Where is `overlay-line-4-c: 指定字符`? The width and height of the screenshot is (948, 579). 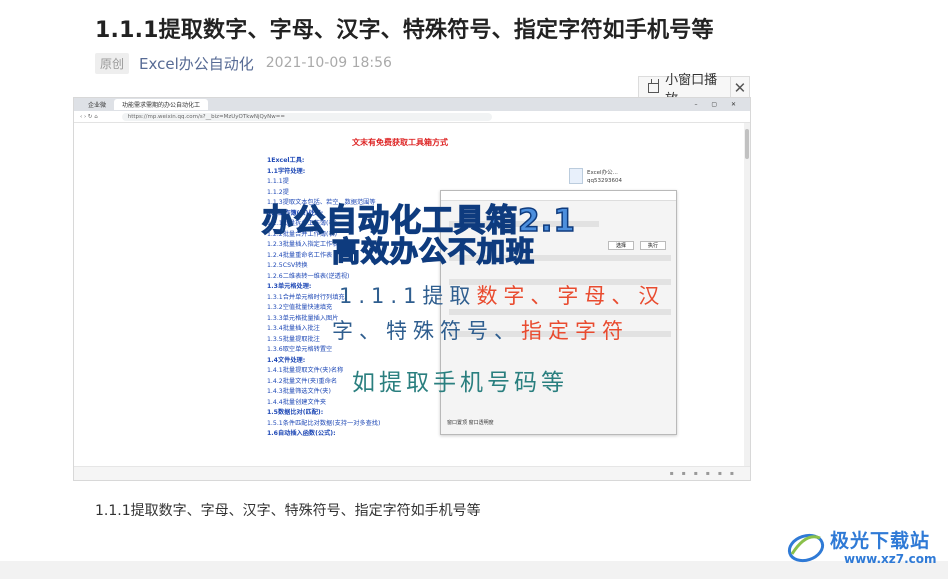
overlay-line-4-c: 指定字符 is located at coordinates (575, 331).